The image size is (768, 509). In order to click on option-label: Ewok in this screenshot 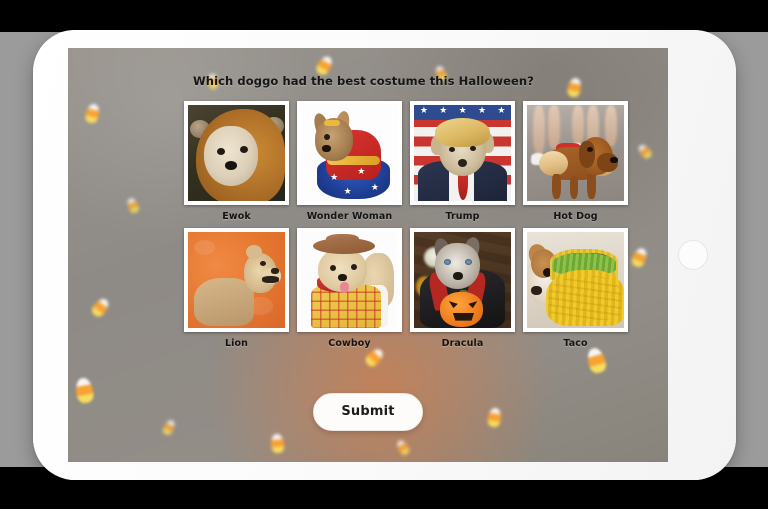, I will do `click(236, 216)`.